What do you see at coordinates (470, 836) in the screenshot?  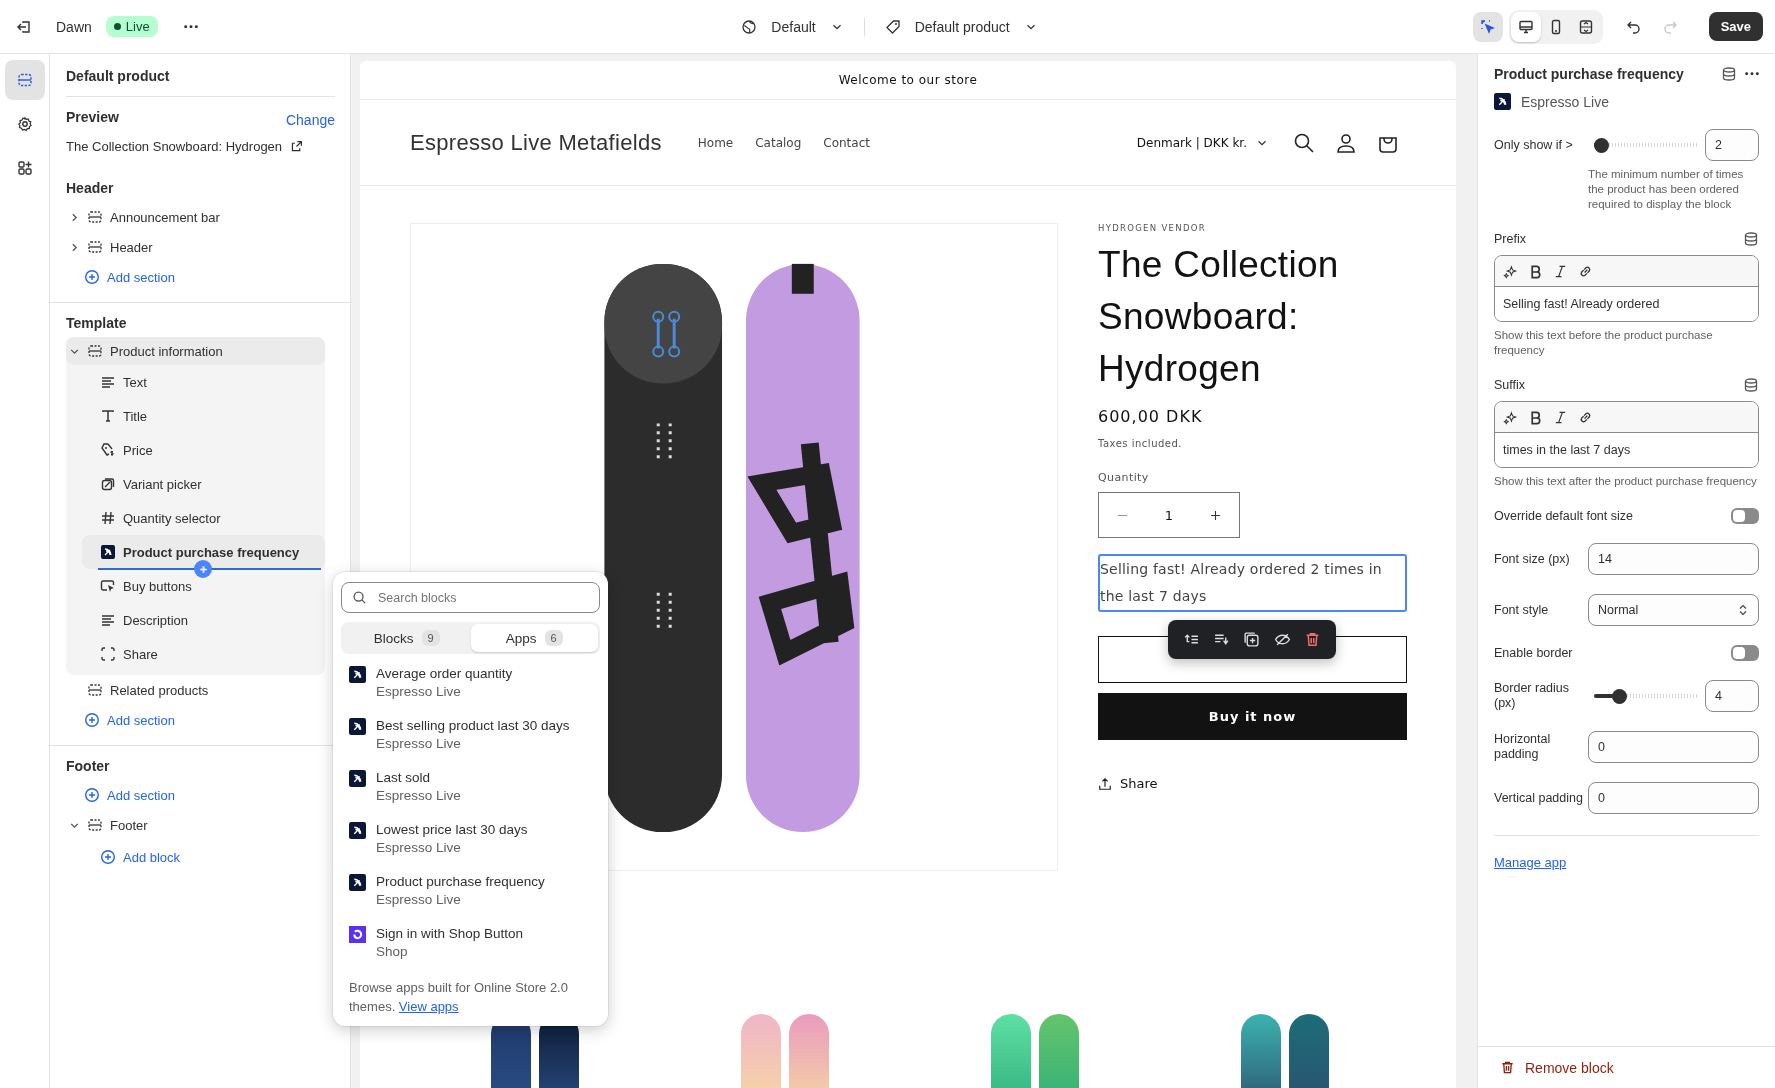 I see `app-block-item: Lowest price last 30 days Espresso Live` at bounding box center [470, 836].